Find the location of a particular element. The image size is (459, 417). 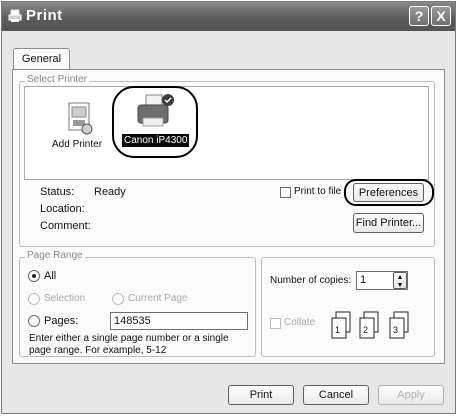

copies-spinner: ▲ ▼ is located at coordinates (400, 280).